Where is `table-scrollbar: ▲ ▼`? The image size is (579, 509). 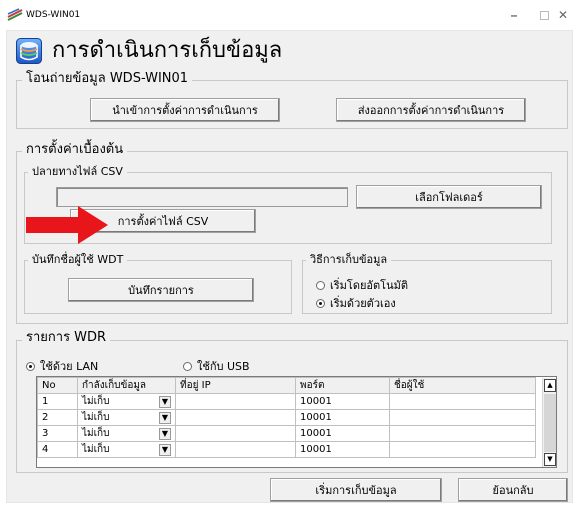
table-scrollbar: ▲ ▼ is located at coordinates (549, 422).